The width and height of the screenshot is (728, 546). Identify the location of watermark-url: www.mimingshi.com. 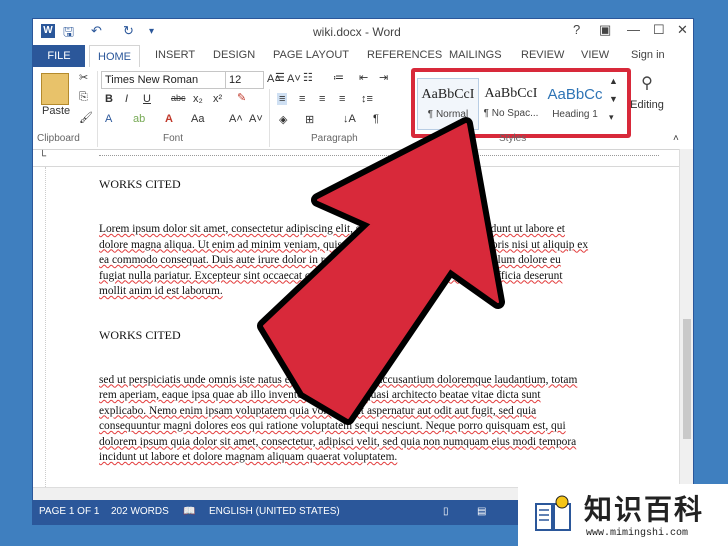
(637, 533).